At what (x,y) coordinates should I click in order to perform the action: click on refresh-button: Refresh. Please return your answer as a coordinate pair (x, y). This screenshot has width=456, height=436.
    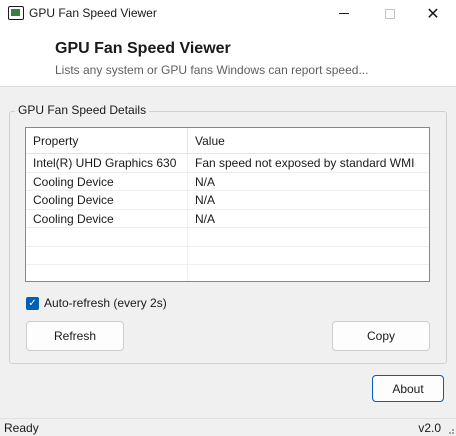
    Looking at the image, I should click on (75, 336).